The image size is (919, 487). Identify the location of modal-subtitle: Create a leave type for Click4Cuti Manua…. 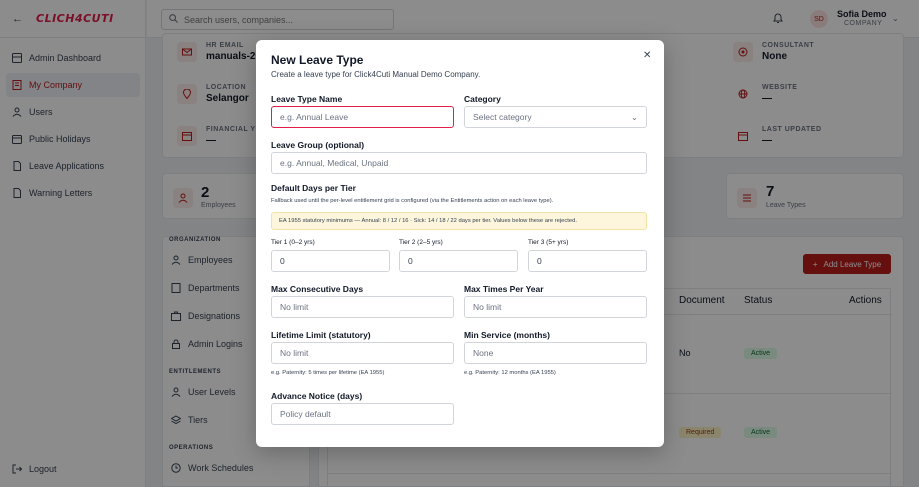
(376, 74).